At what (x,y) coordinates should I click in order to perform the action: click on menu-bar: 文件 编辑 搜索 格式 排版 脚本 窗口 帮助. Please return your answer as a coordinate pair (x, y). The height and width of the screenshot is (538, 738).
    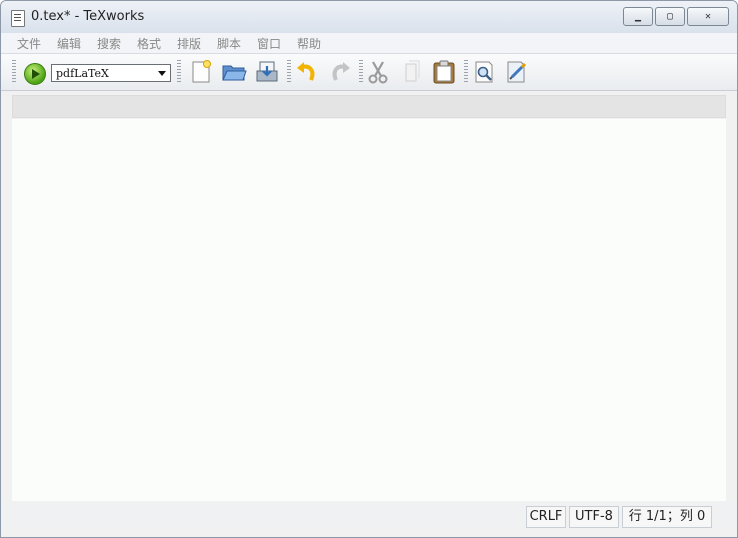
    Looking at the image, I should click on (369, 43).